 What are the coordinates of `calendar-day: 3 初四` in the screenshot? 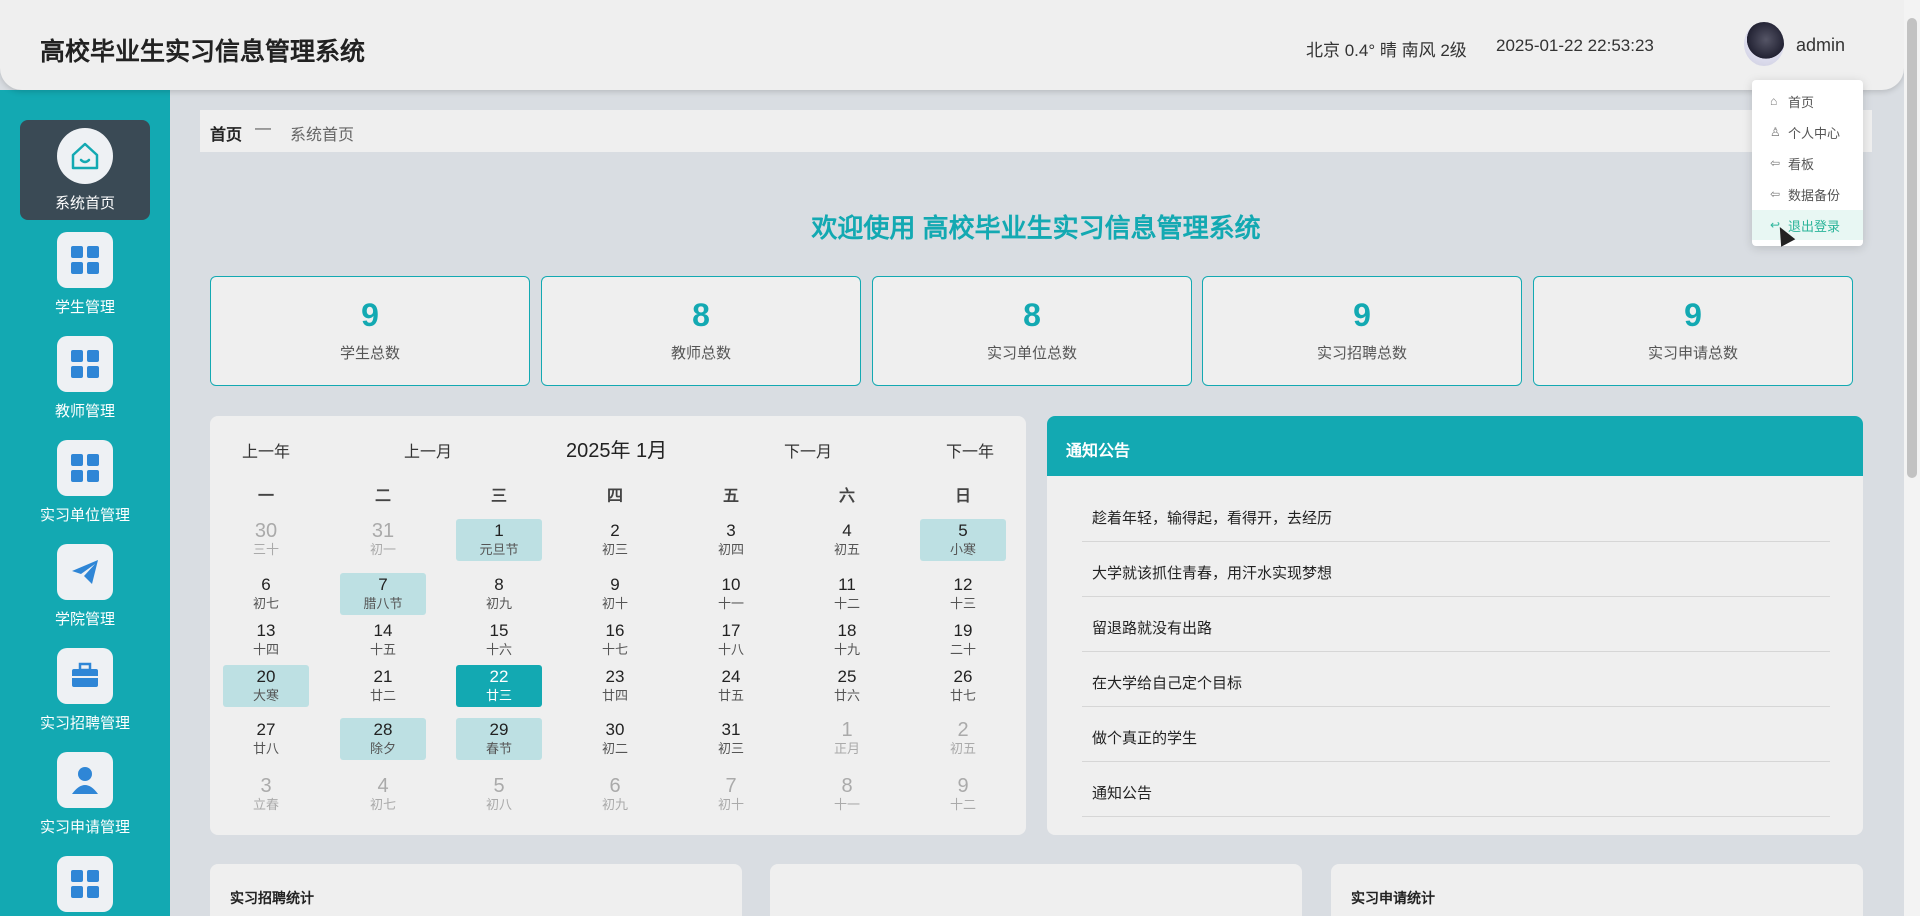 It's located at (731, 540).